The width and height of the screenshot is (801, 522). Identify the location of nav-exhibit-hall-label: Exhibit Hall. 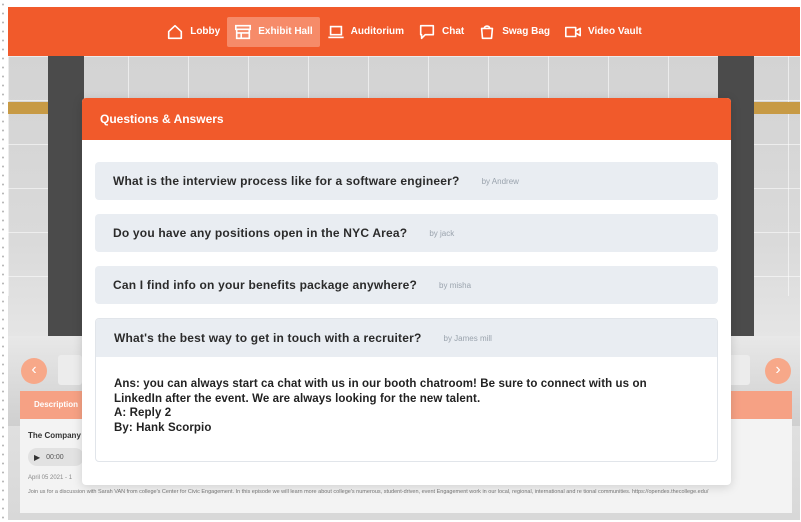
(285, 31).